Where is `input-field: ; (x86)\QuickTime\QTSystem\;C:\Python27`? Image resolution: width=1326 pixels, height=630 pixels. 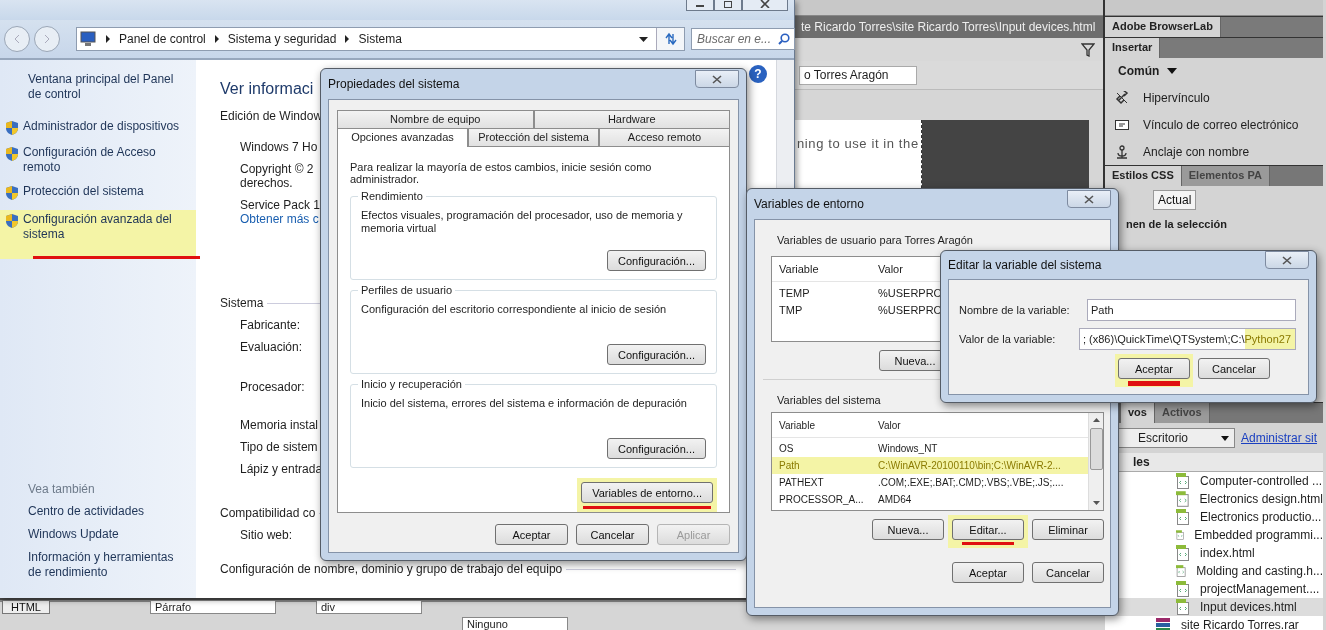 input-field: ; (x86)\QuickTime\QTSystem\;C:\Python27 is located at coordinates (1187, 339).